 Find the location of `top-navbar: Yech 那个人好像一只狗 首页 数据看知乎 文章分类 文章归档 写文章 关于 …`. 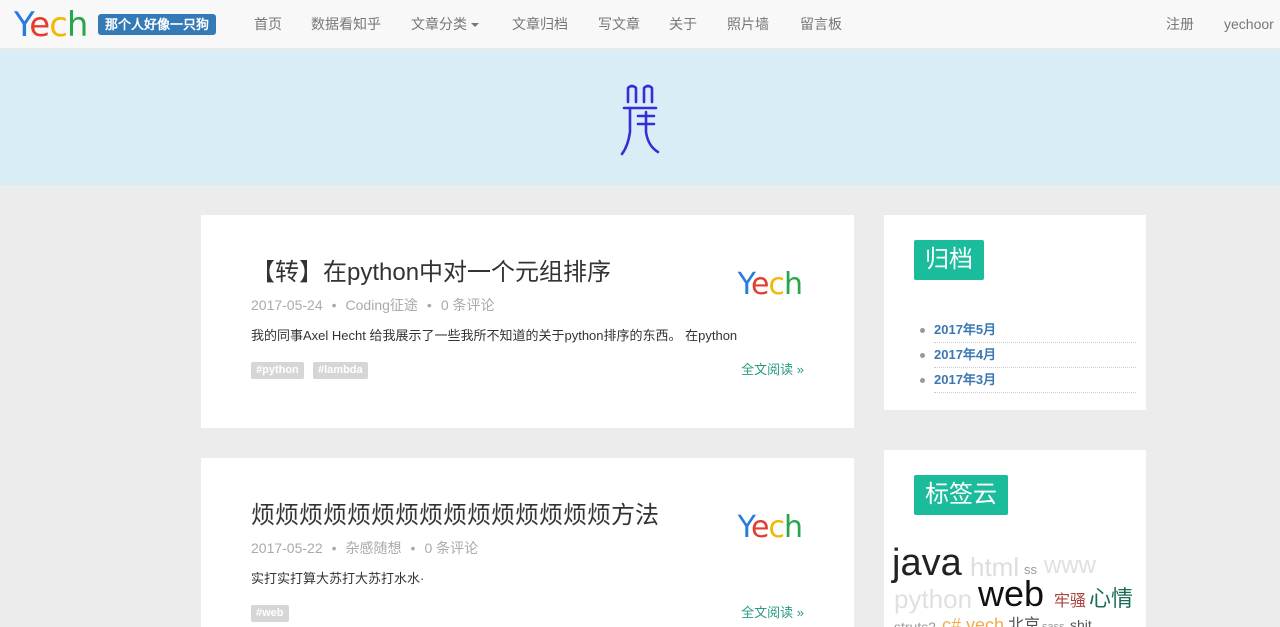

top-navbar: Yech 那个人好像一只狗 首页 数据看知乎 文章分类 文章归档 写文章 关于 … is located at coordinates (640, 24).